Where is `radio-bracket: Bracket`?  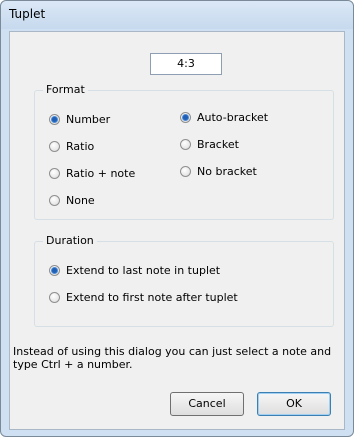 radio-bracket: Bracket is located at coordinates (209, 144).